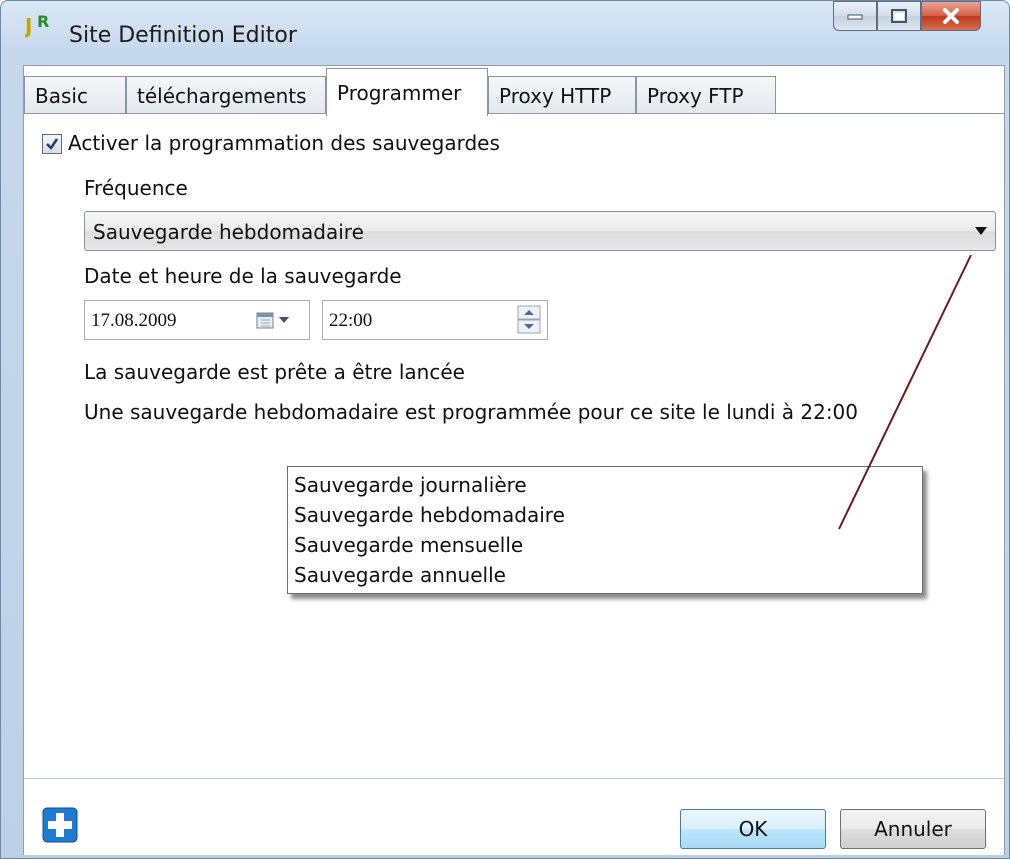 Image resolution: width=1010 pixels, height=860 pixels. Describe the element at coordinates (243, 276) in the screenshot. I see `datetime-label: Date et heure de la sauvegarde` at that location.